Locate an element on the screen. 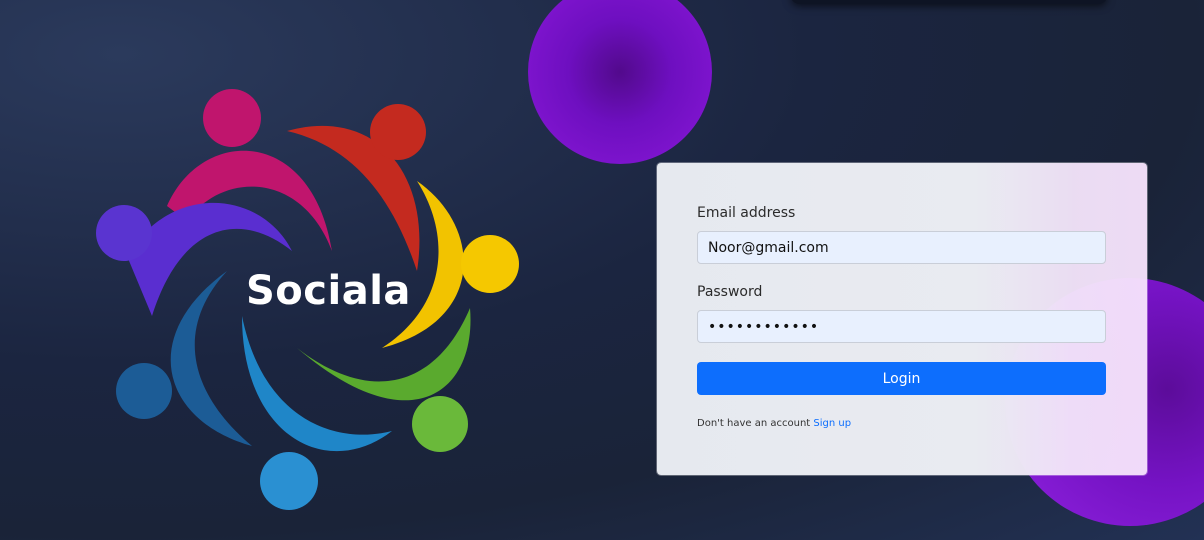 The width and height of the screenshot is (1204, 540). email-label: Email address is located at coordinates (746, 213).